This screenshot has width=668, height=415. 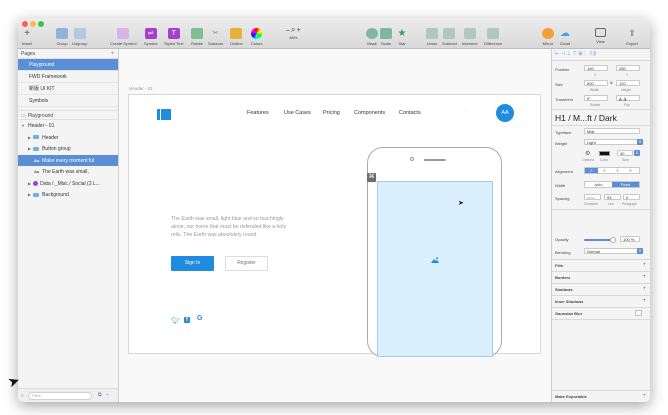 What do you see at coordinates (596, 68) in the screenshot?
I see `position-x-input: 150` at bounding box center [596, 68].